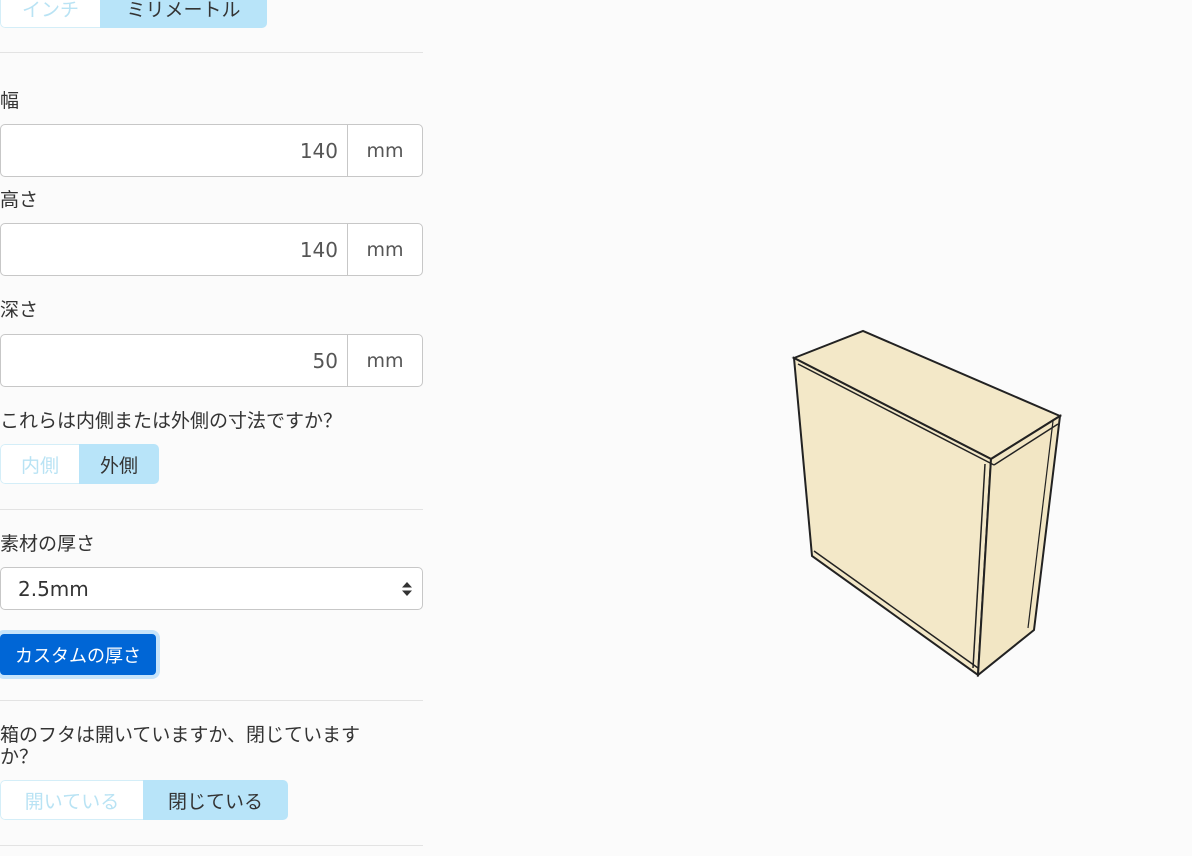 This screenshot has width=1192, height=856. What do you see at coordinates (10, 101) in the screenshot?
I see `width-label: 幅` at bounding box center [10, 101].